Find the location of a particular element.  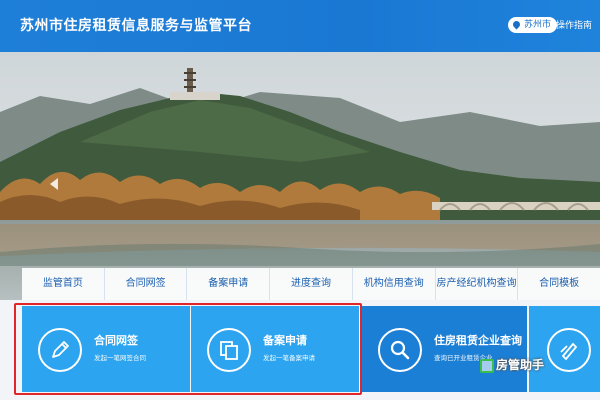

main-nav: 监管首页 合同网签 备案申请 进度查询 机构信用查询 房产经纪机构查询 合同模板 is located at coordinates (311, 284).